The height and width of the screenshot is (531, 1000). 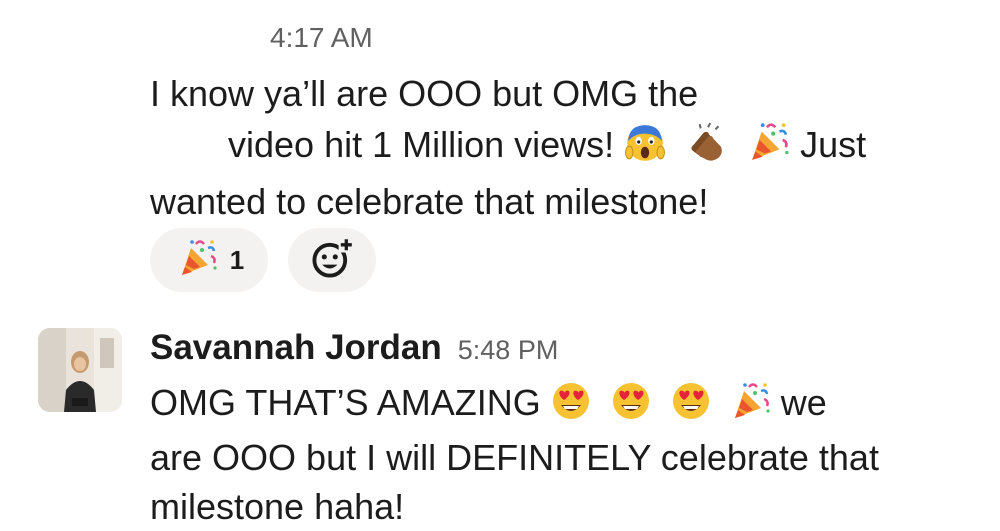 I want to click on message-line: OMG THAT’S AMAZING we, so click(x=555, y=405).